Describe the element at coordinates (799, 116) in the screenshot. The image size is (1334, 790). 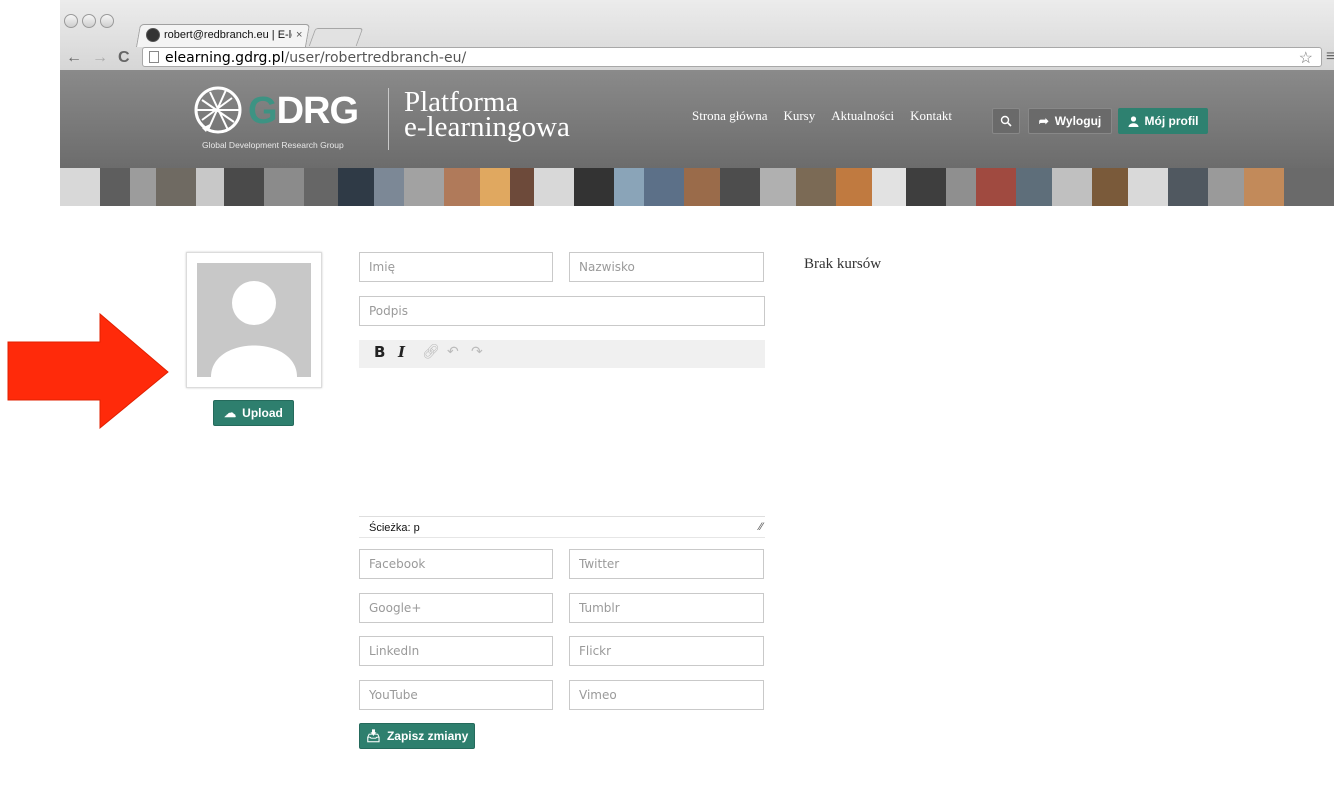
I see `menu-item-courses: Kursy` at that location.